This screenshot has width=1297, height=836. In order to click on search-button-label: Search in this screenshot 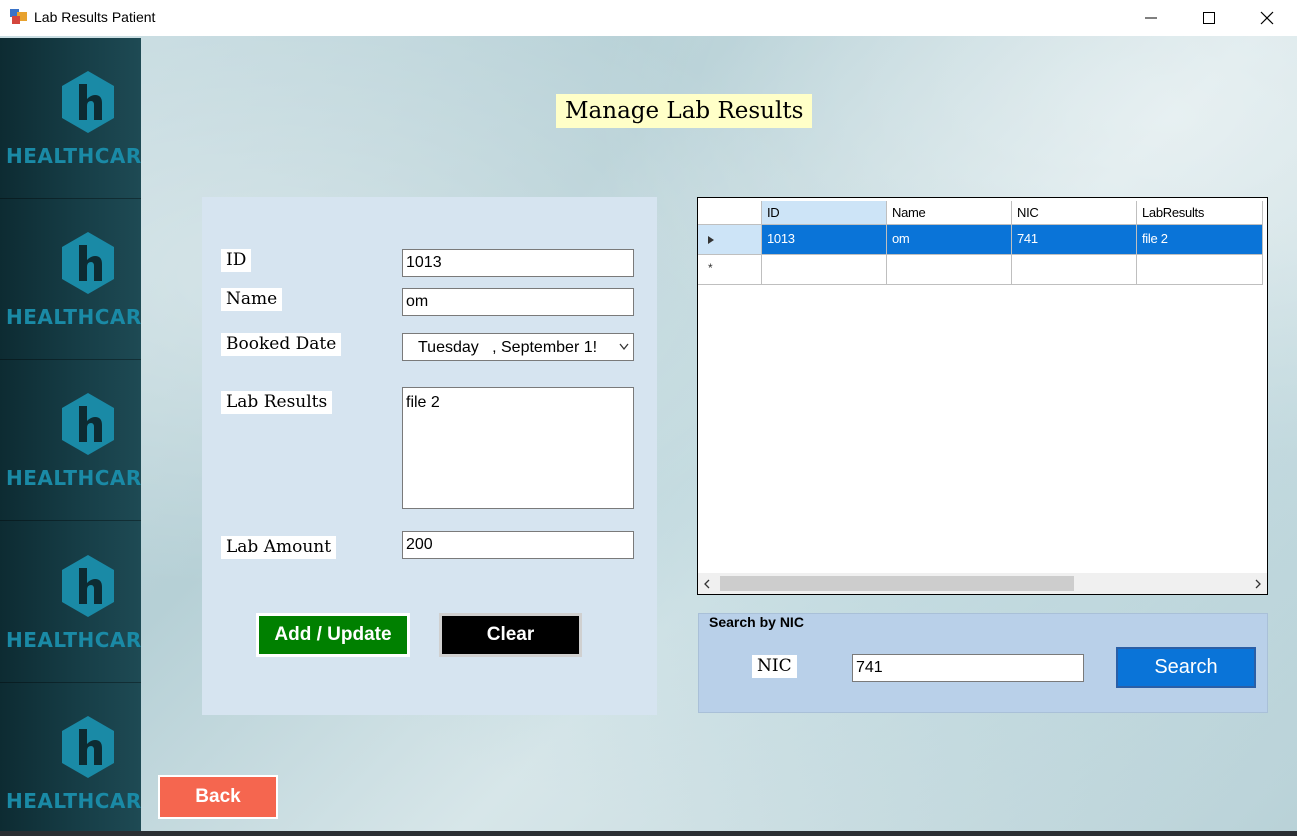, I will do `click(1186, 667)`.